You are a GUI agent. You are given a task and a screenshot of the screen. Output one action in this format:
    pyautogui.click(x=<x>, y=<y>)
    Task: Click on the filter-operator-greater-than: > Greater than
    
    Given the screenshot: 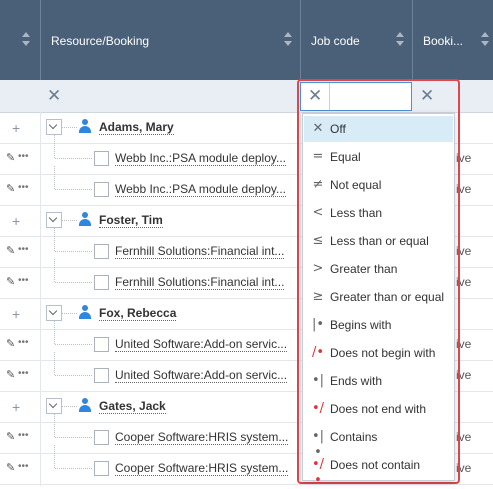 What is the action you would take?
    pyautogui.click(x=378, y=269)
    